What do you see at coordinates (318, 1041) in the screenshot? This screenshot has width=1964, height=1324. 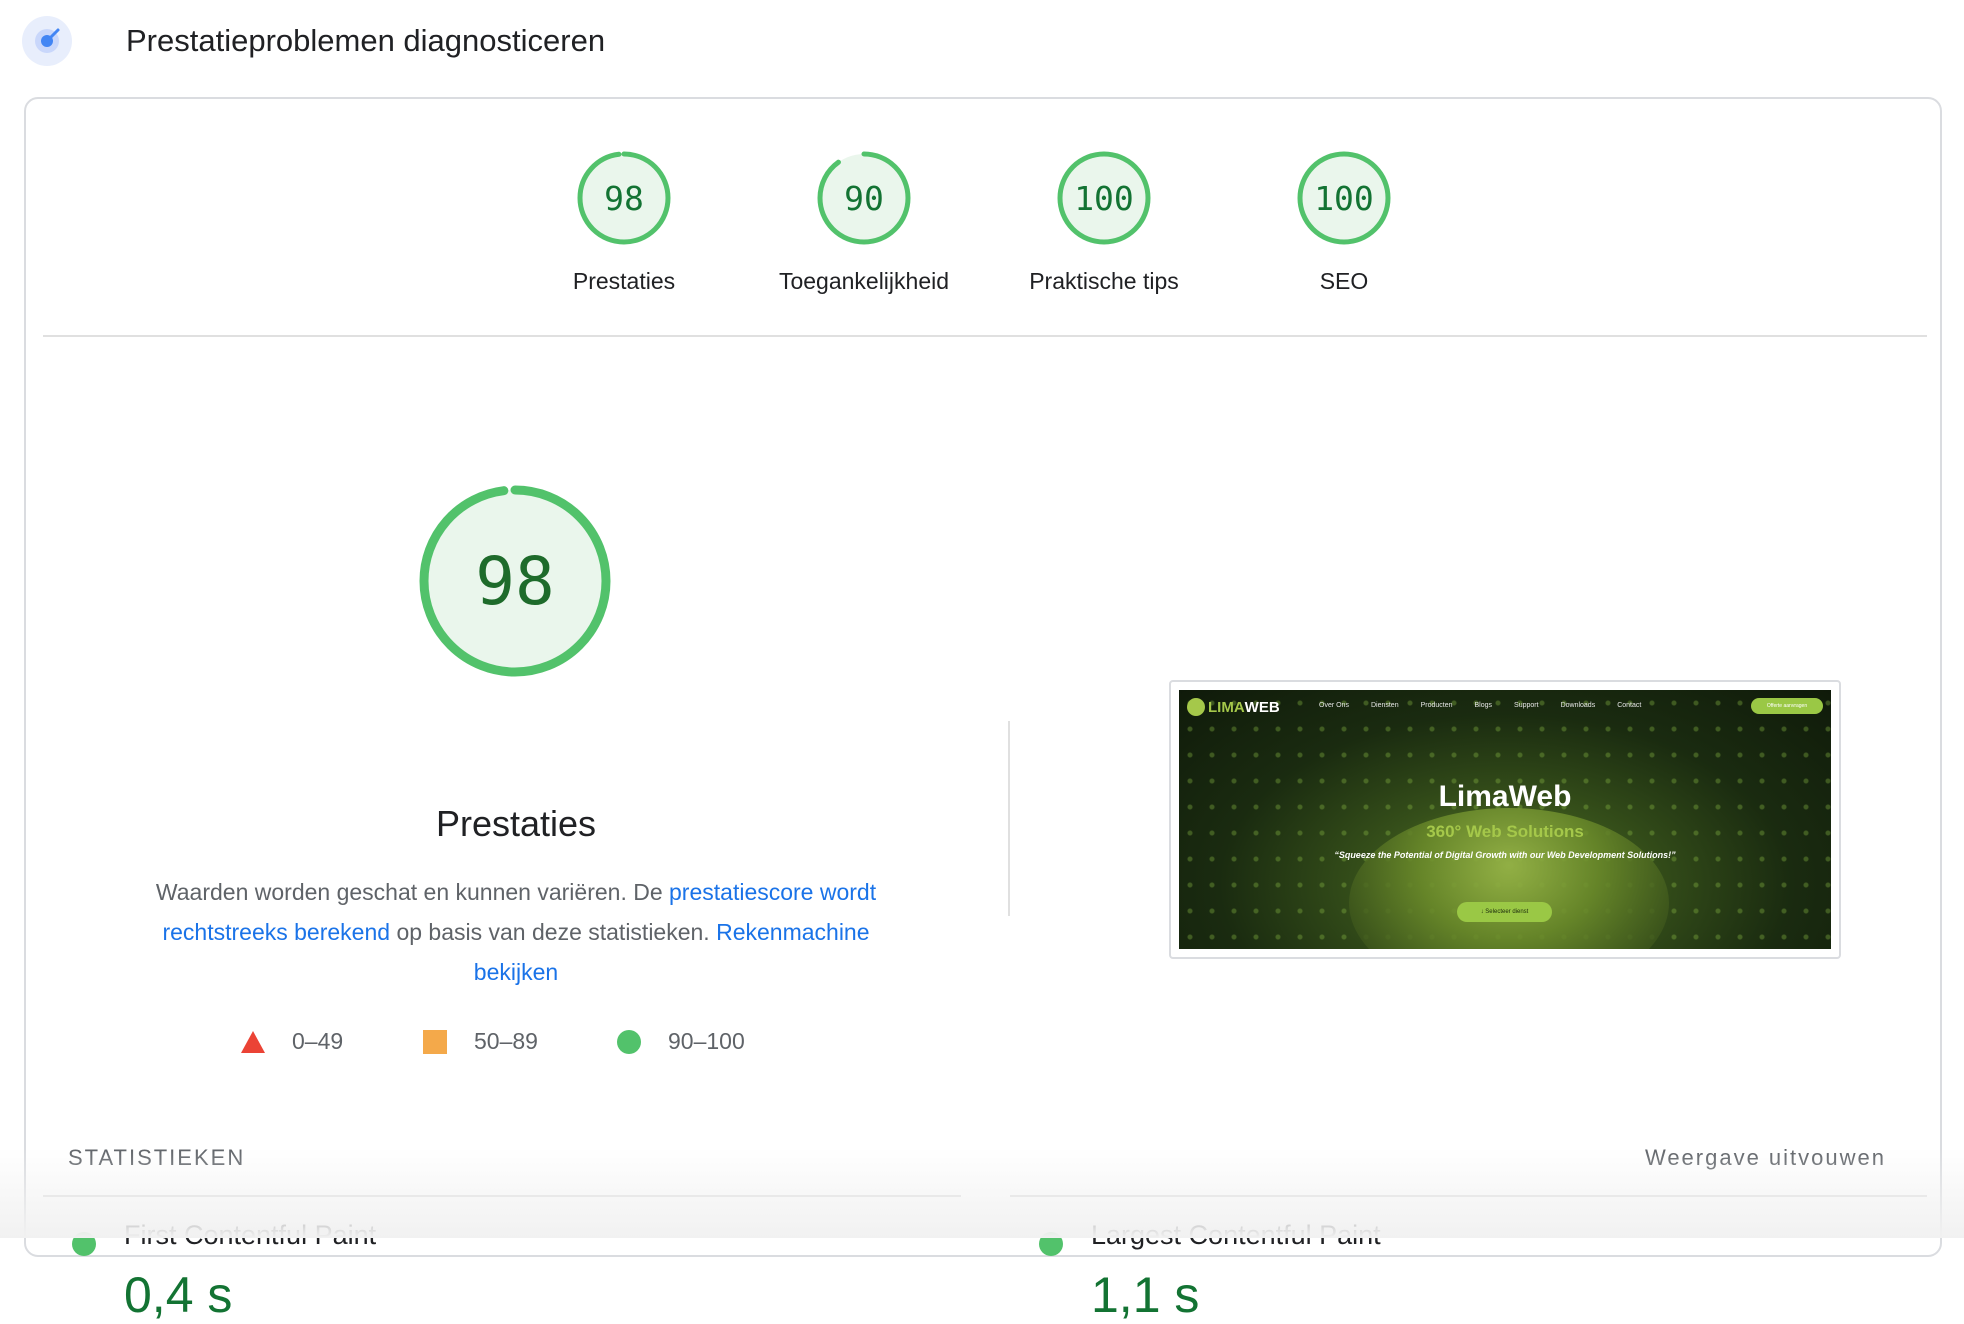 I see `legend-range: 0–49` at bounding box center [318, 1041].